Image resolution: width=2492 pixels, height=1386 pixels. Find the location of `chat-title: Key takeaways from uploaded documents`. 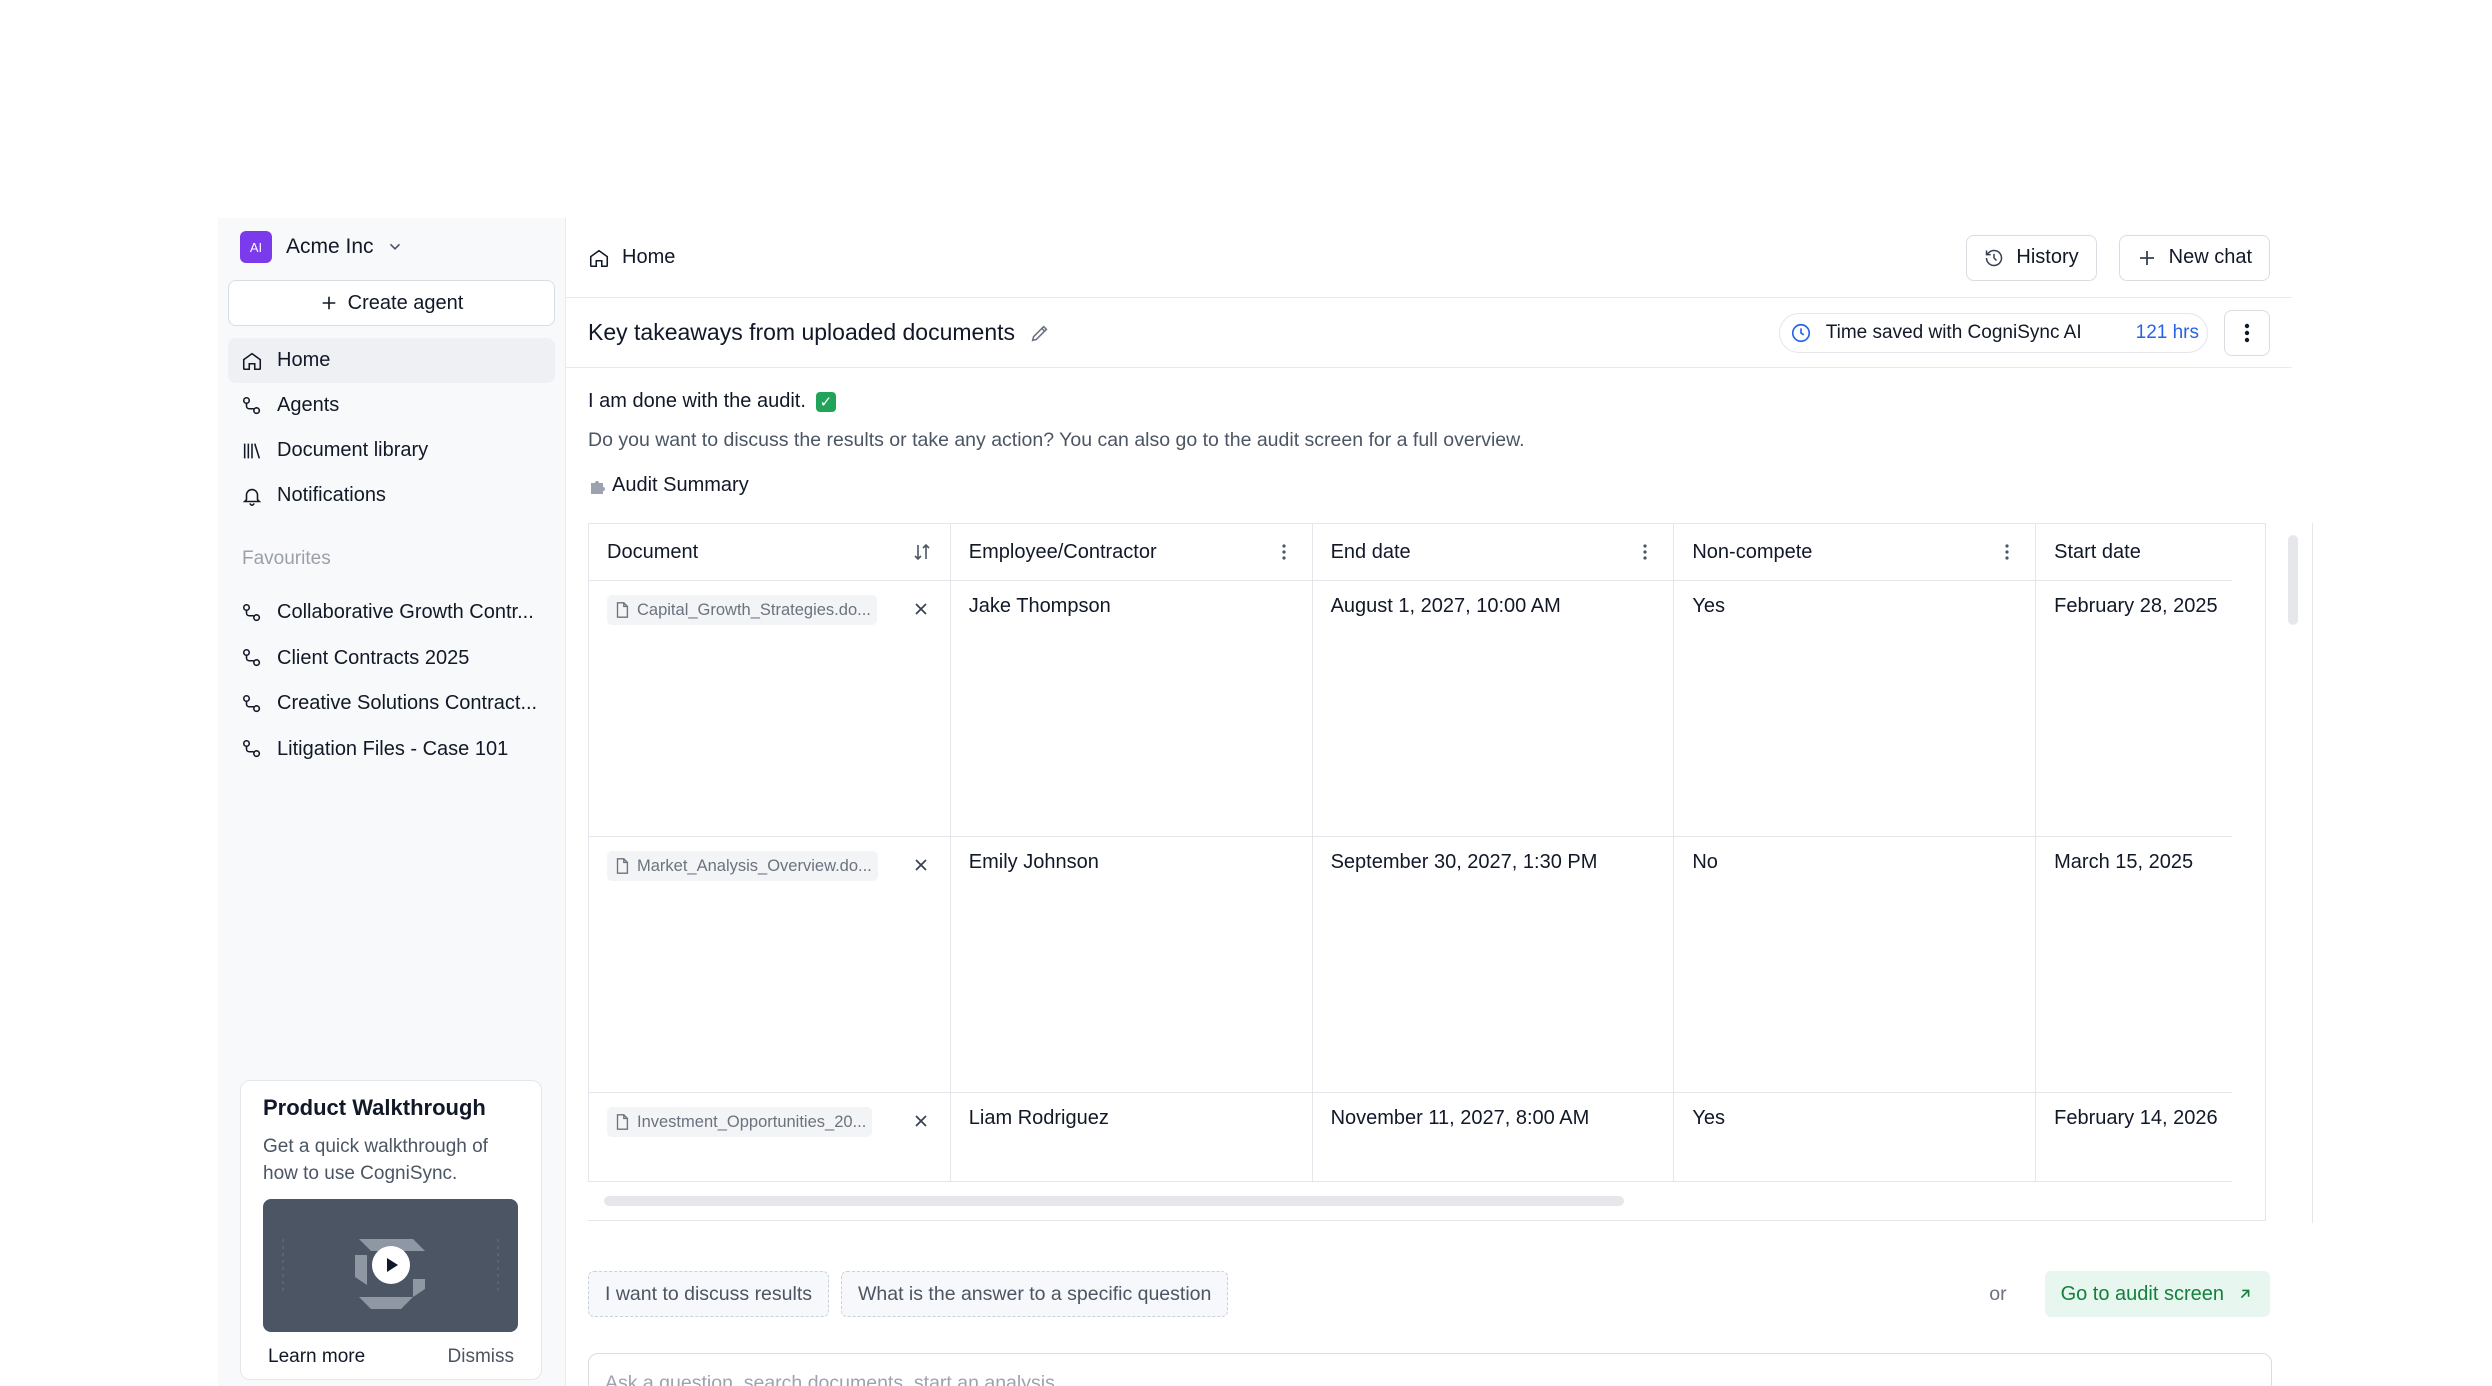

chat-title: Key takeaways from uploaded documents is located at coordinates (802, 332).